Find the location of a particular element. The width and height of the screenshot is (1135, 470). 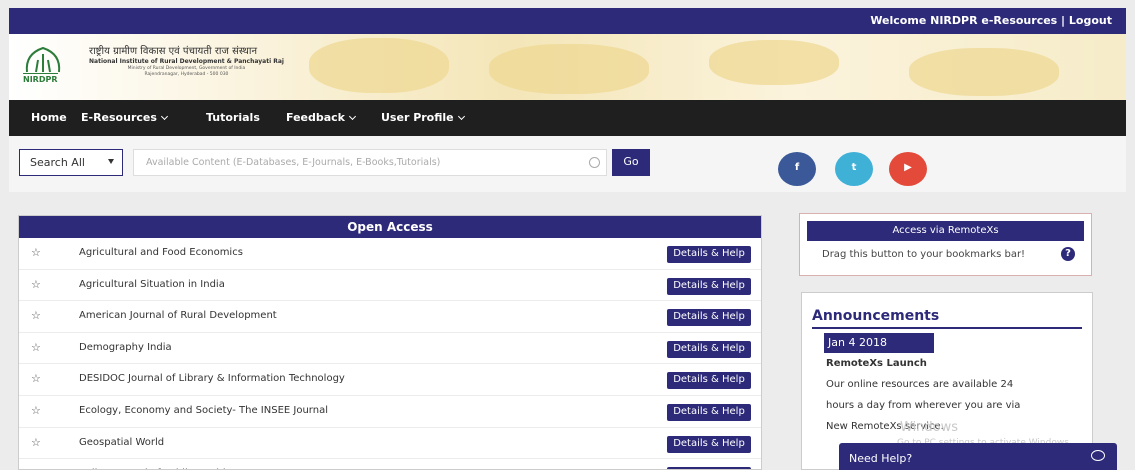

help-icon: ? is located at coordinates (1068, 254).